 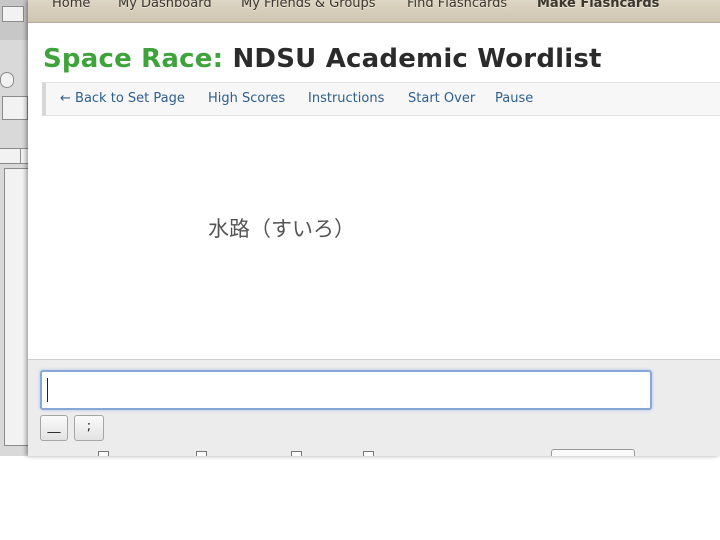 I want to click on nav-friends-groups: My Friends & Groups, so click(x=308, y=5).